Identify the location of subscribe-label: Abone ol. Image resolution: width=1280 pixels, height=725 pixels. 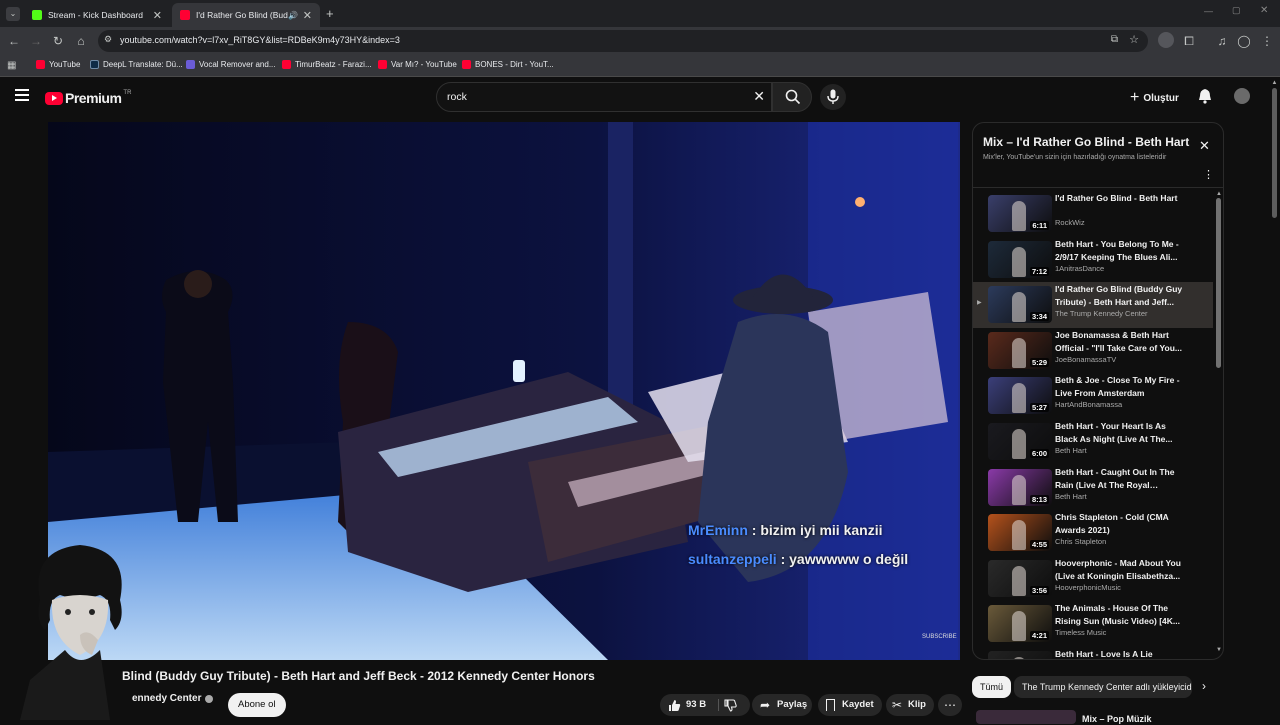
(257, 704).